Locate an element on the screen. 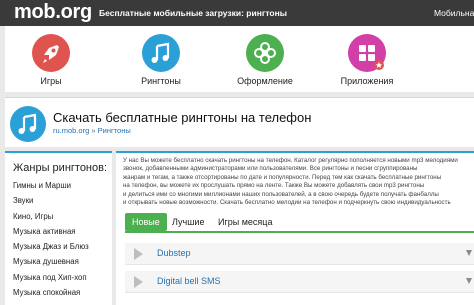  ringtone-title: Digital bell SMS is located at coordinates (189, 281).